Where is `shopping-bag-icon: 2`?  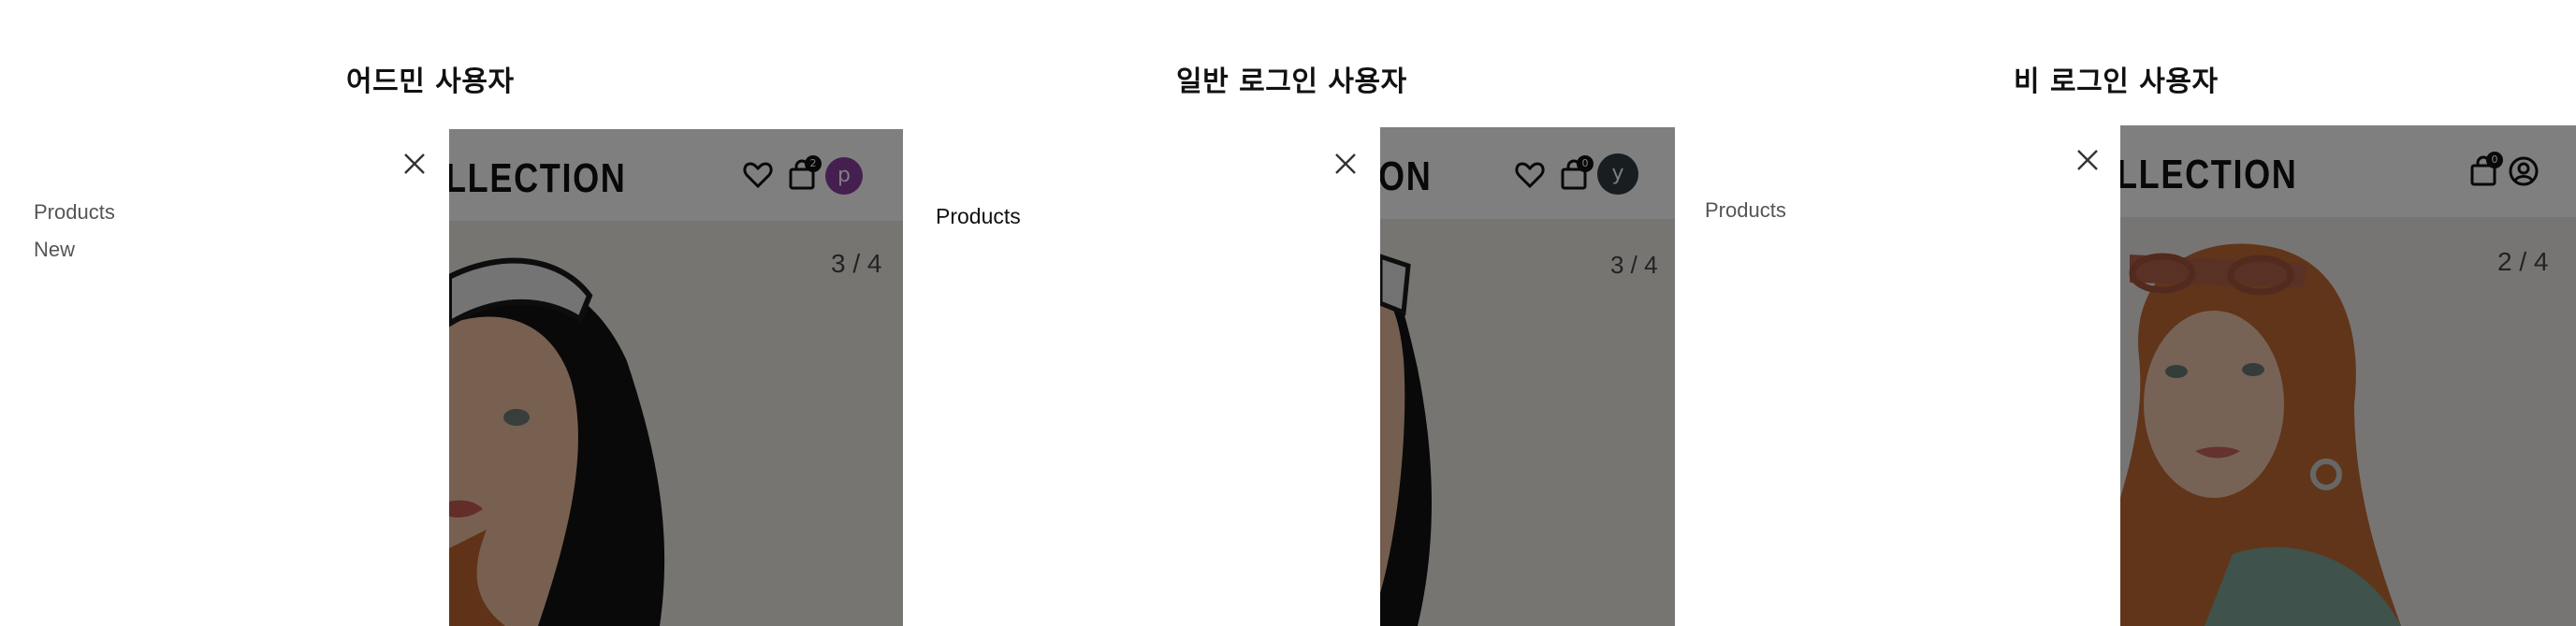
shopping-bag-icon: 2 is located at coordinates (804, 173).